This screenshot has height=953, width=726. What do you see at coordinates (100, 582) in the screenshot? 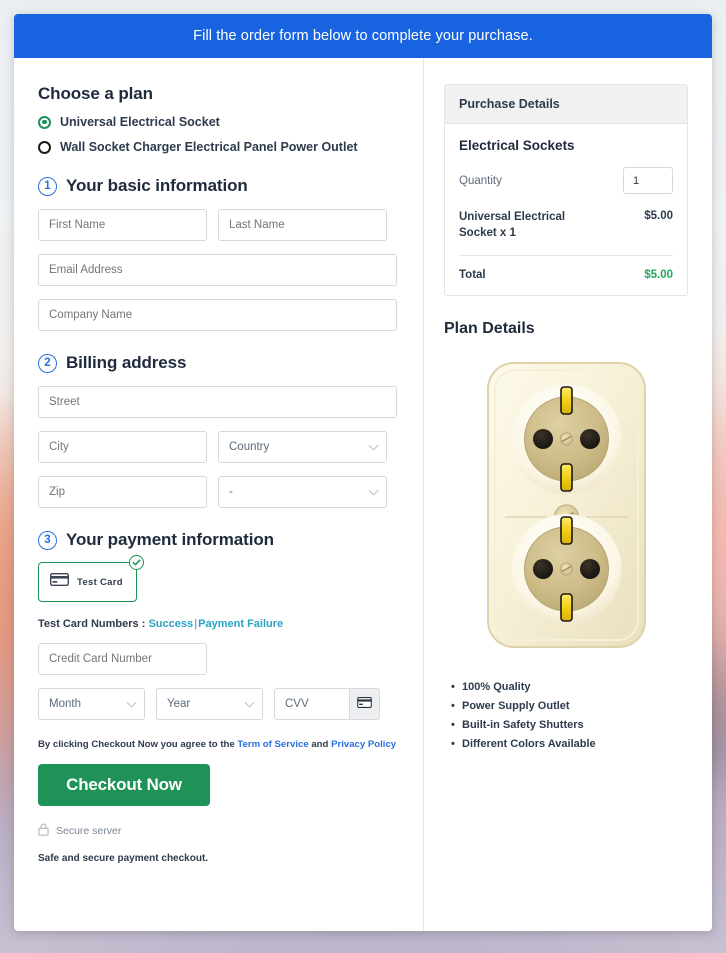
I see `payment-method-label: Test Card` at bounding box center [100, 582].